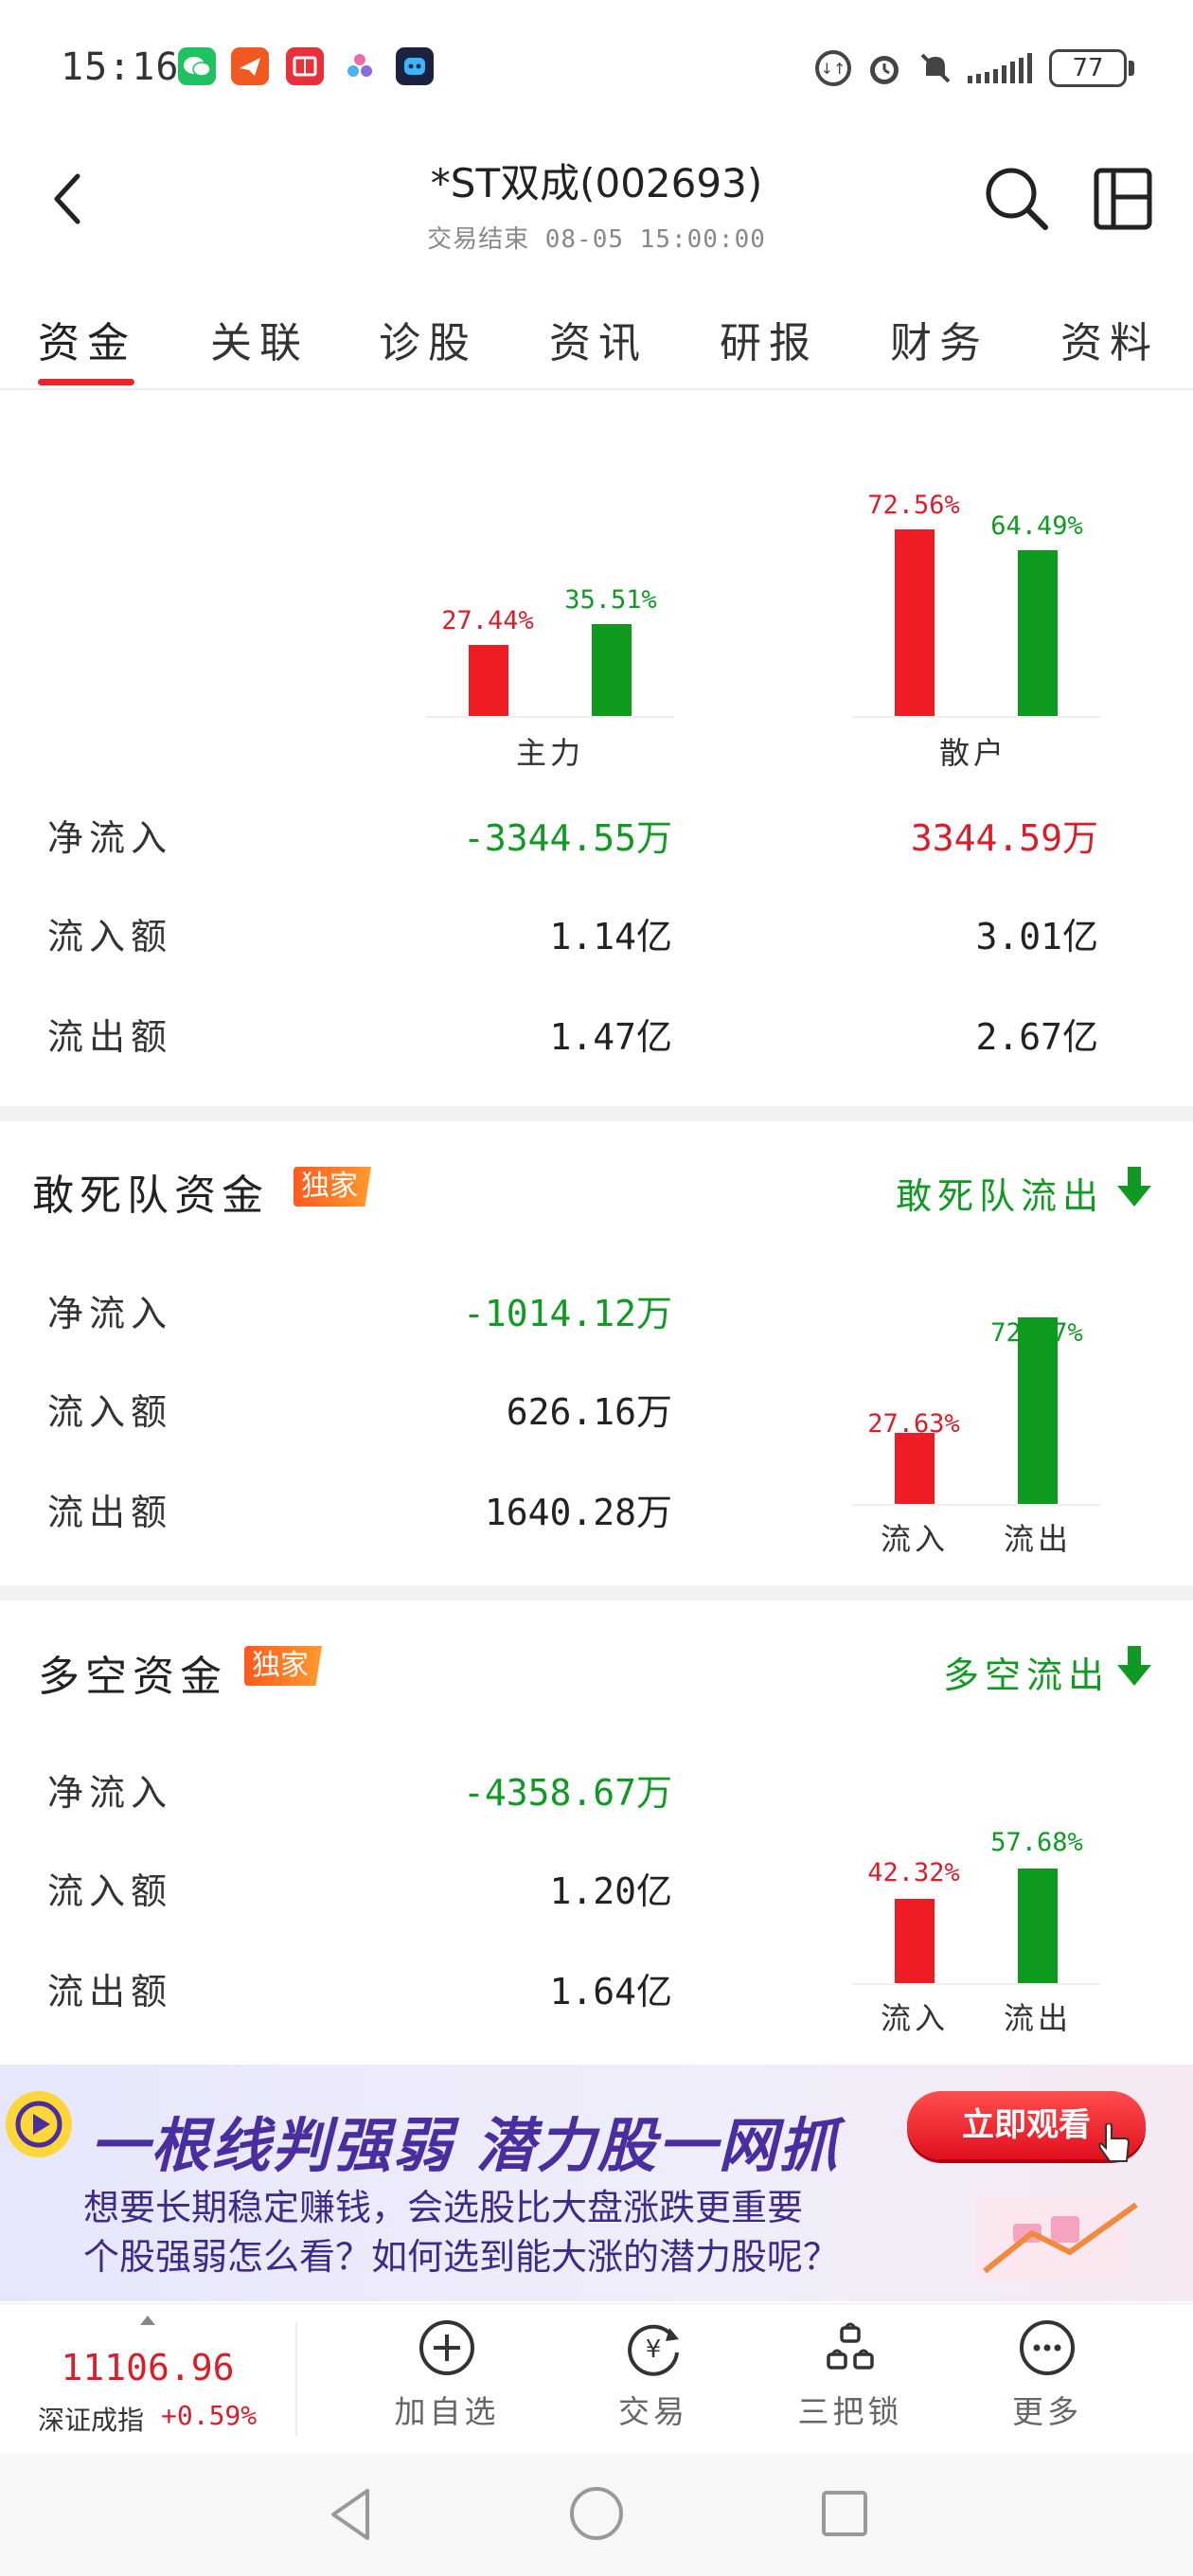 The image size is (1193, 2576). Describe the element at coordinates (147, 2322) in the screenshot. I see `caret-up-icon` at that location.